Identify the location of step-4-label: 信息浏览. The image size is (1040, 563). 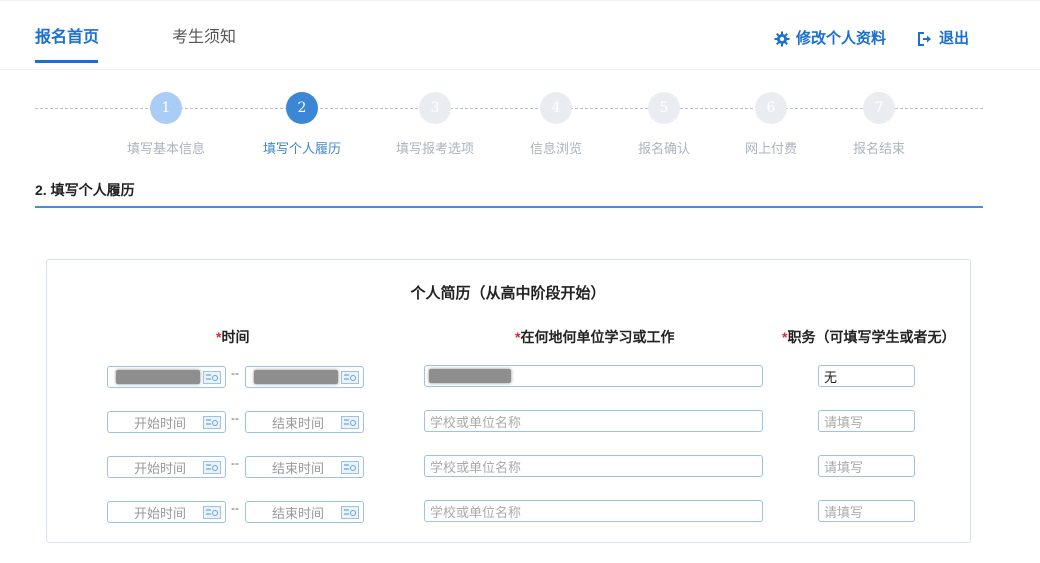
(555, 148).